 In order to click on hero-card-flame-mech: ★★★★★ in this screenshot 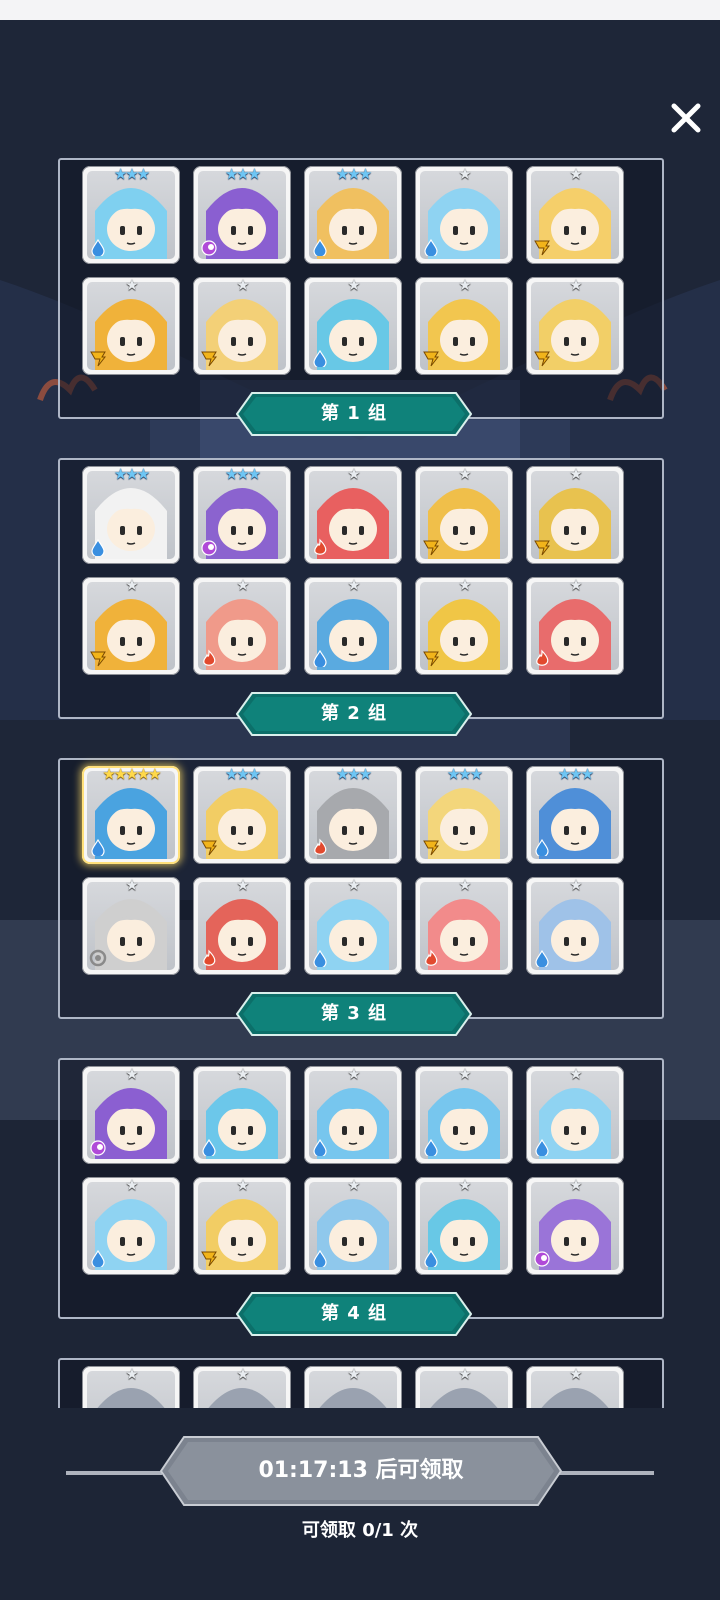, I will do `click(131, 815)`.